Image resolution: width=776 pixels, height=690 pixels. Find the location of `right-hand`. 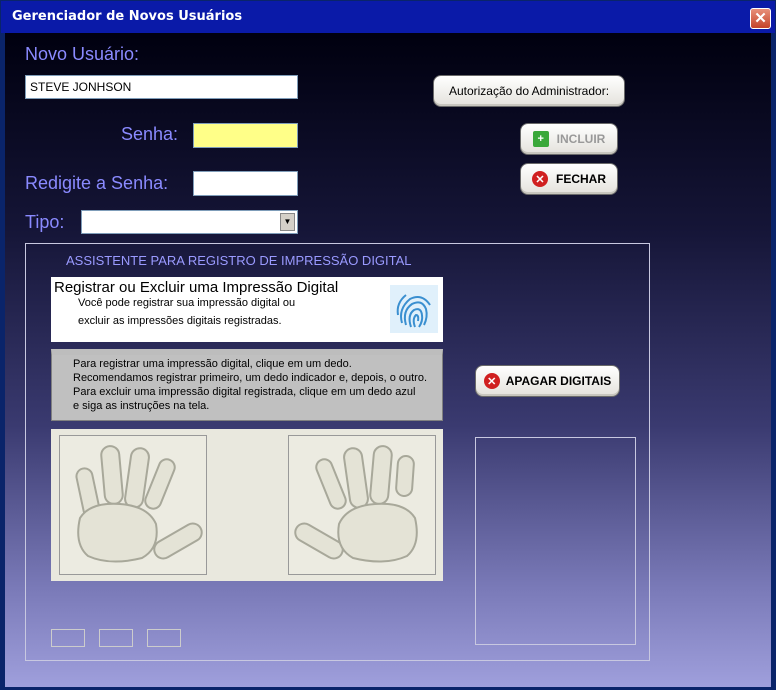

right-hand is located at coordinates (362, 505).